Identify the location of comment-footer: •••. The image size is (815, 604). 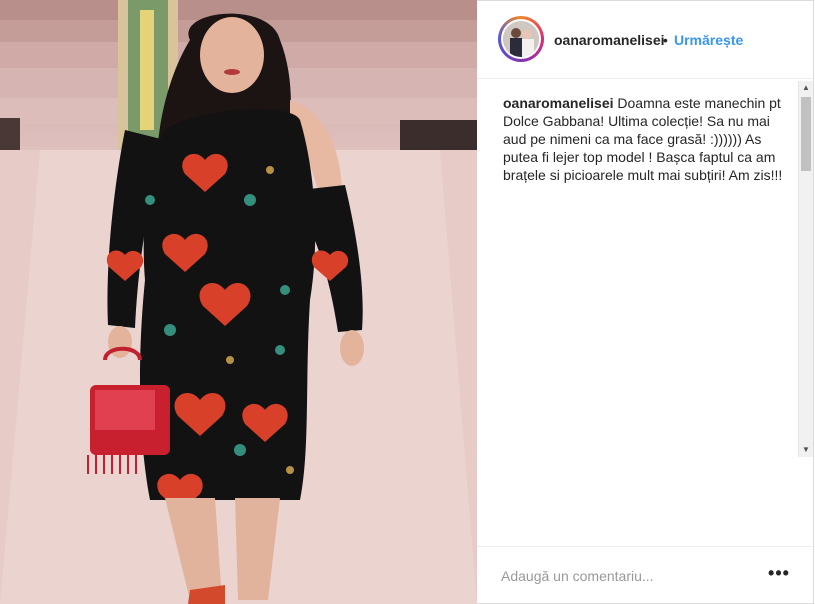
(645, 575).